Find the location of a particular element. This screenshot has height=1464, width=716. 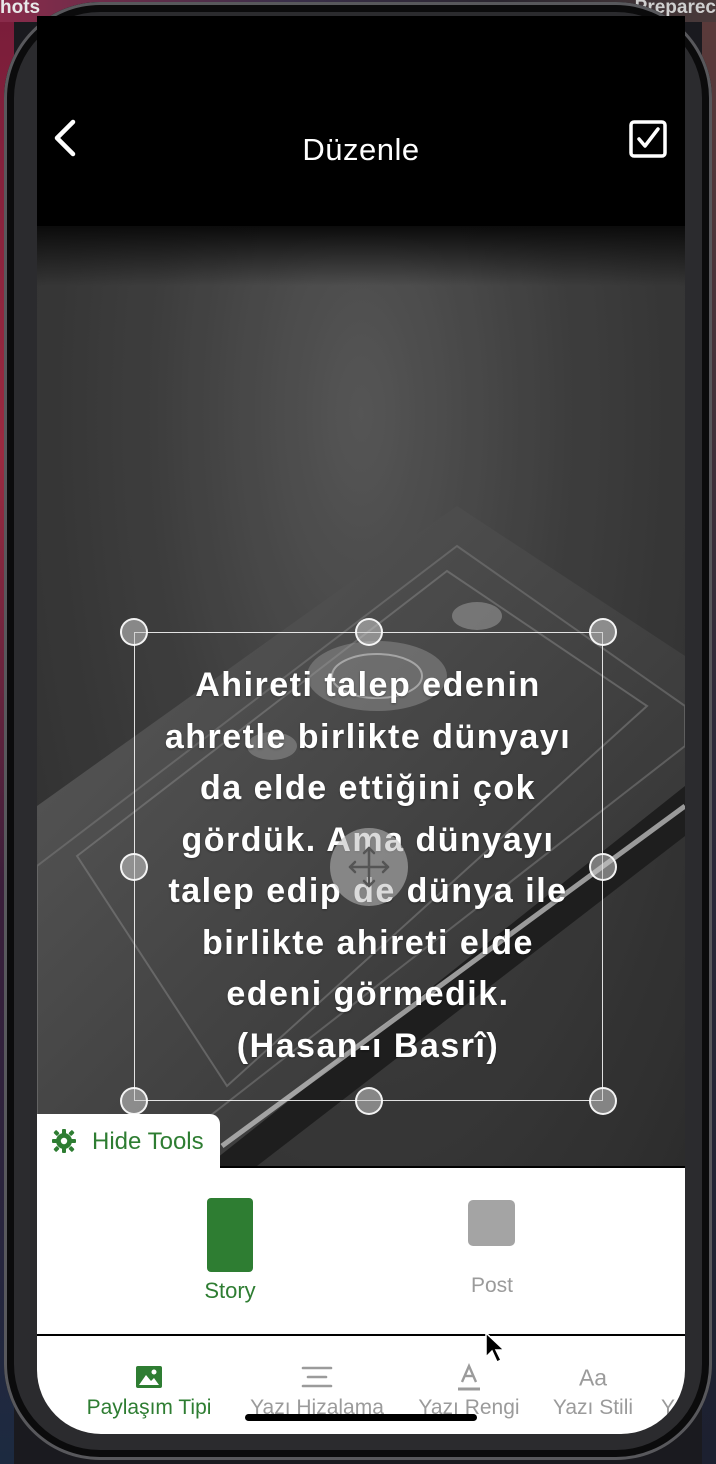

confirm-button is located at coordinates (648, 139).